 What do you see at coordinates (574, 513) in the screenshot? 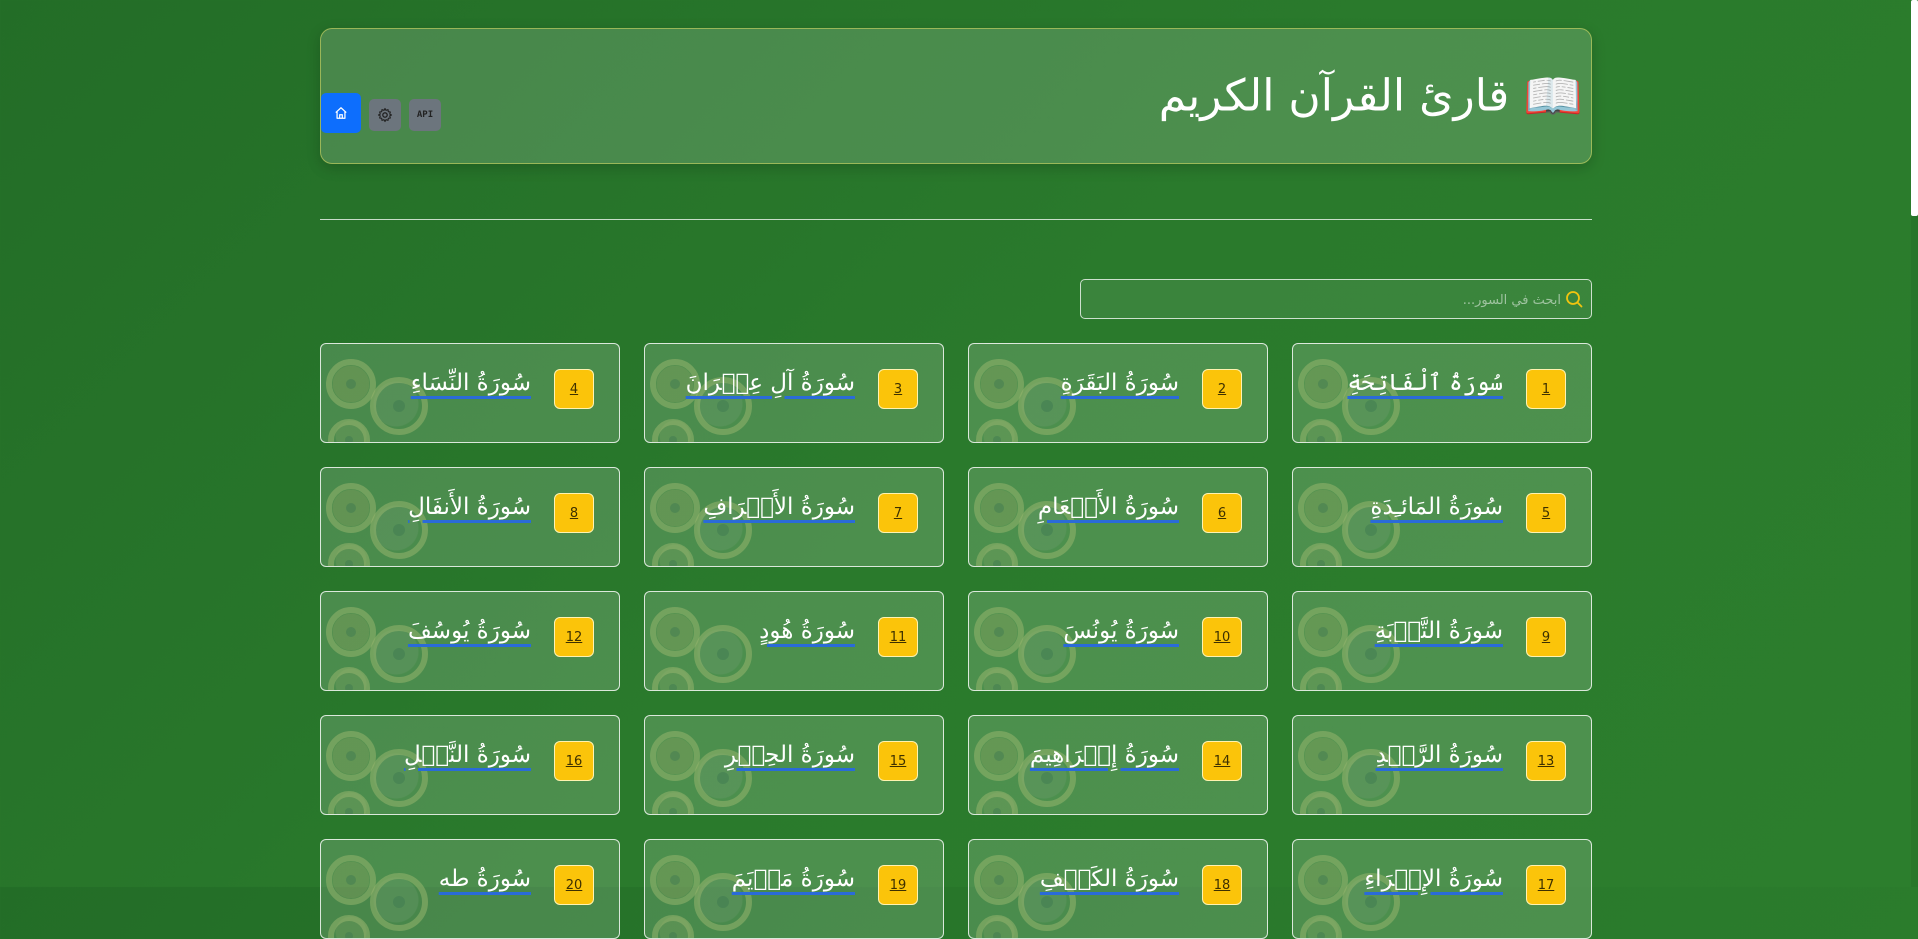
I see `surah-number-badge: 8` at bounding box center [574, 513].